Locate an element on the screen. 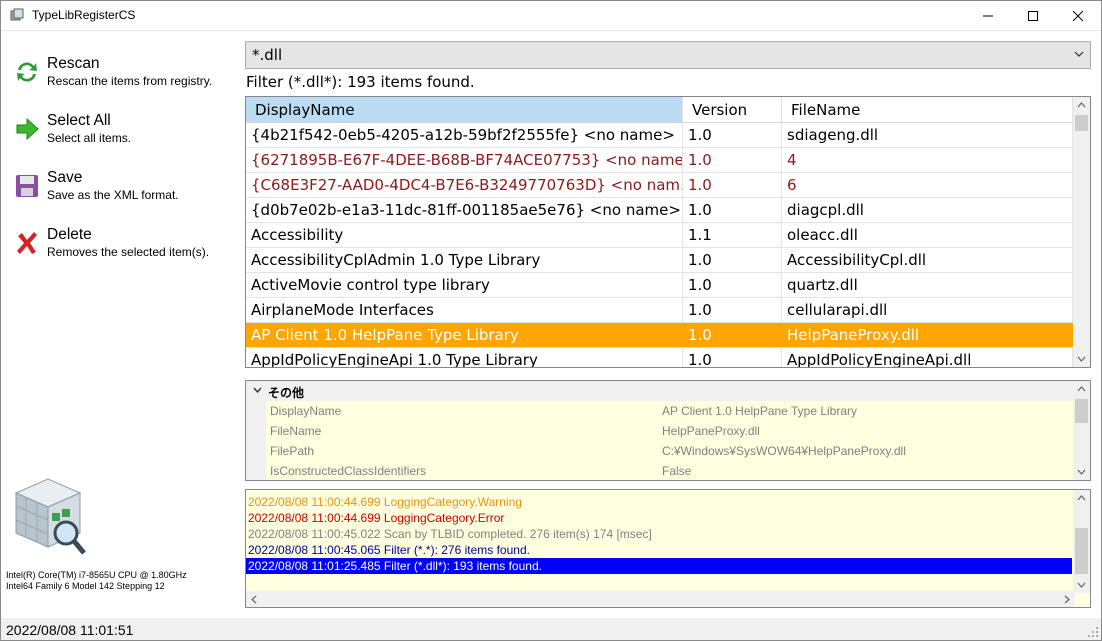  title-bar: TypeLibRegisterCS is located at coordinates (551, 15).